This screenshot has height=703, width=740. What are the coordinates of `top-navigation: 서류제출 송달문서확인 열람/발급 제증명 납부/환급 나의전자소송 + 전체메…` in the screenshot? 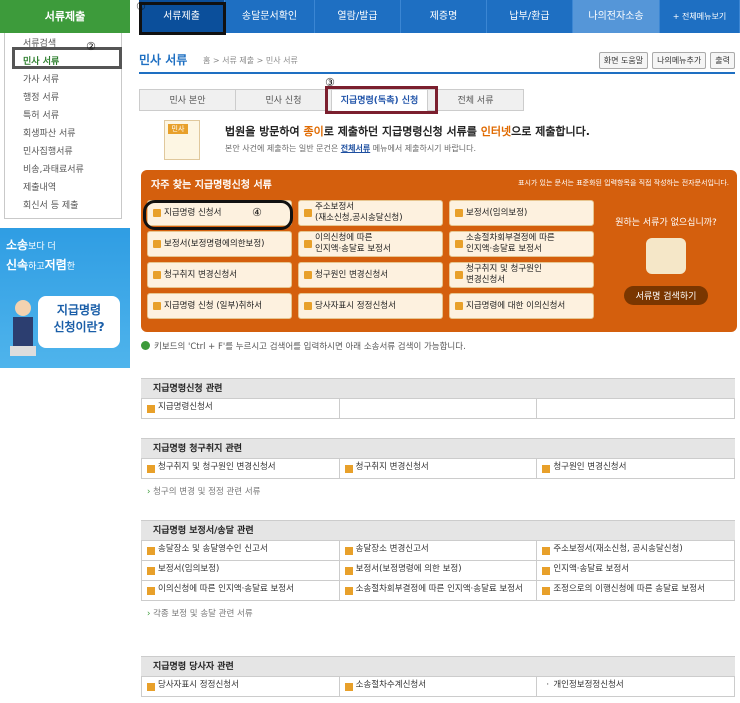 It's located at (439, 16).